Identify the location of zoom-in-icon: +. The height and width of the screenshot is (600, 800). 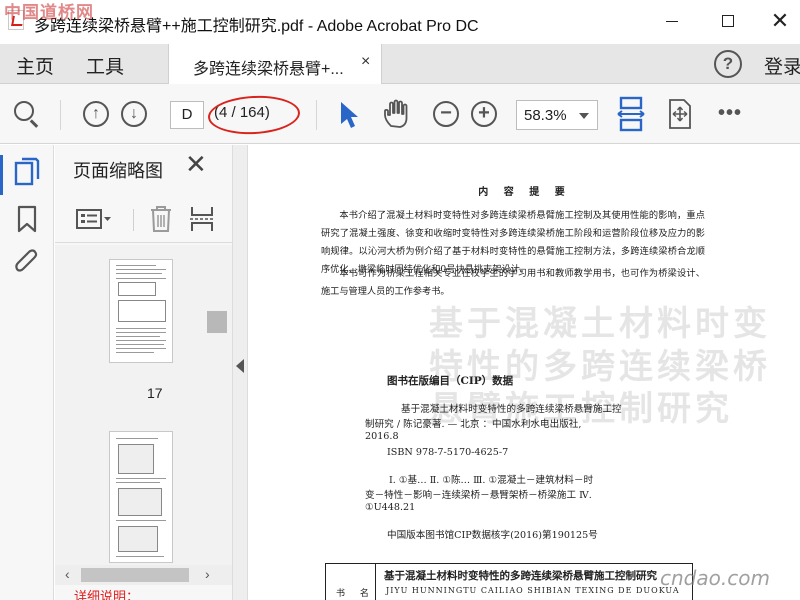
(484, 114).